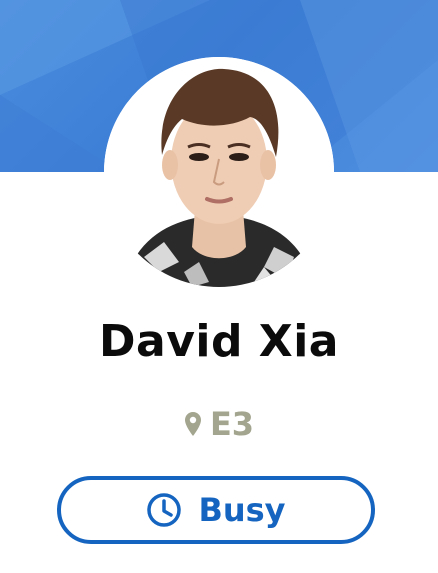 This screenshot has height=573, width=438. Describe the element at coordinates (164, 510) in the screenshot. I see `clock-icon` at that location.